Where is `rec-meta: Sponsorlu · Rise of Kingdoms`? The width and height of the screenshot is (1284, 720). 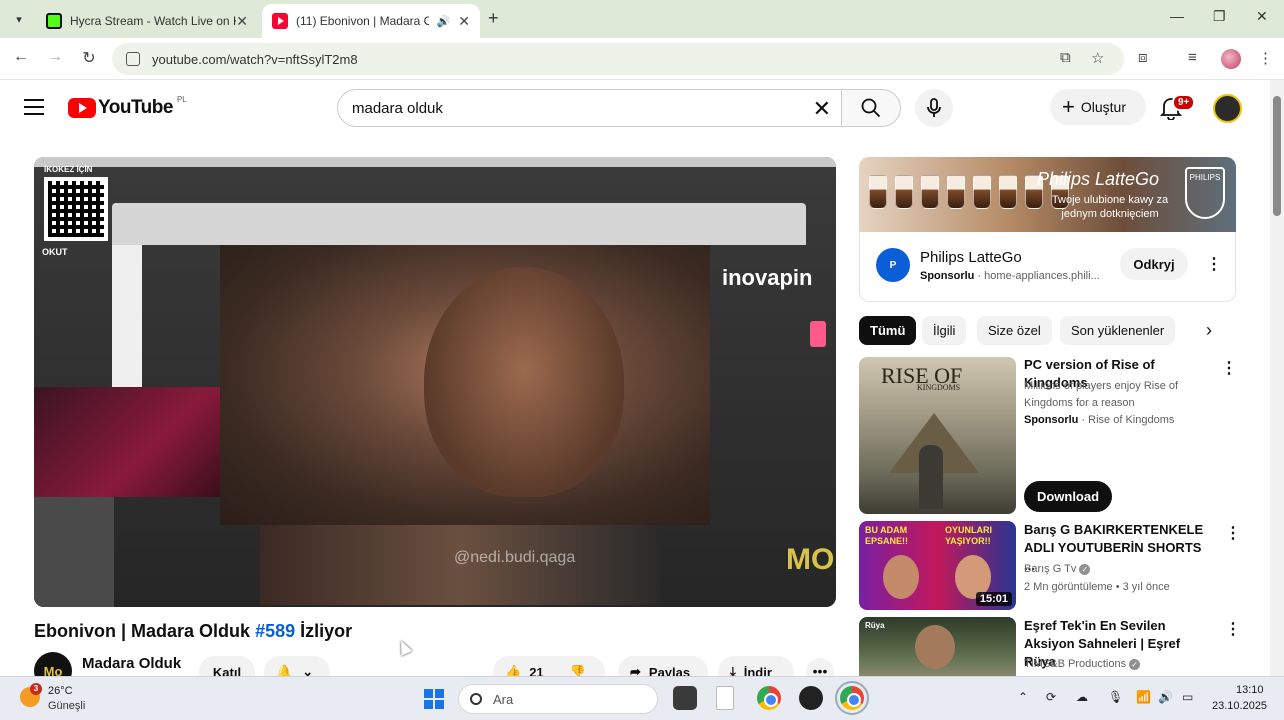 rec-meta: Sponsorlu · Rise of Kingdoms is located at coordinates (1099, 420).